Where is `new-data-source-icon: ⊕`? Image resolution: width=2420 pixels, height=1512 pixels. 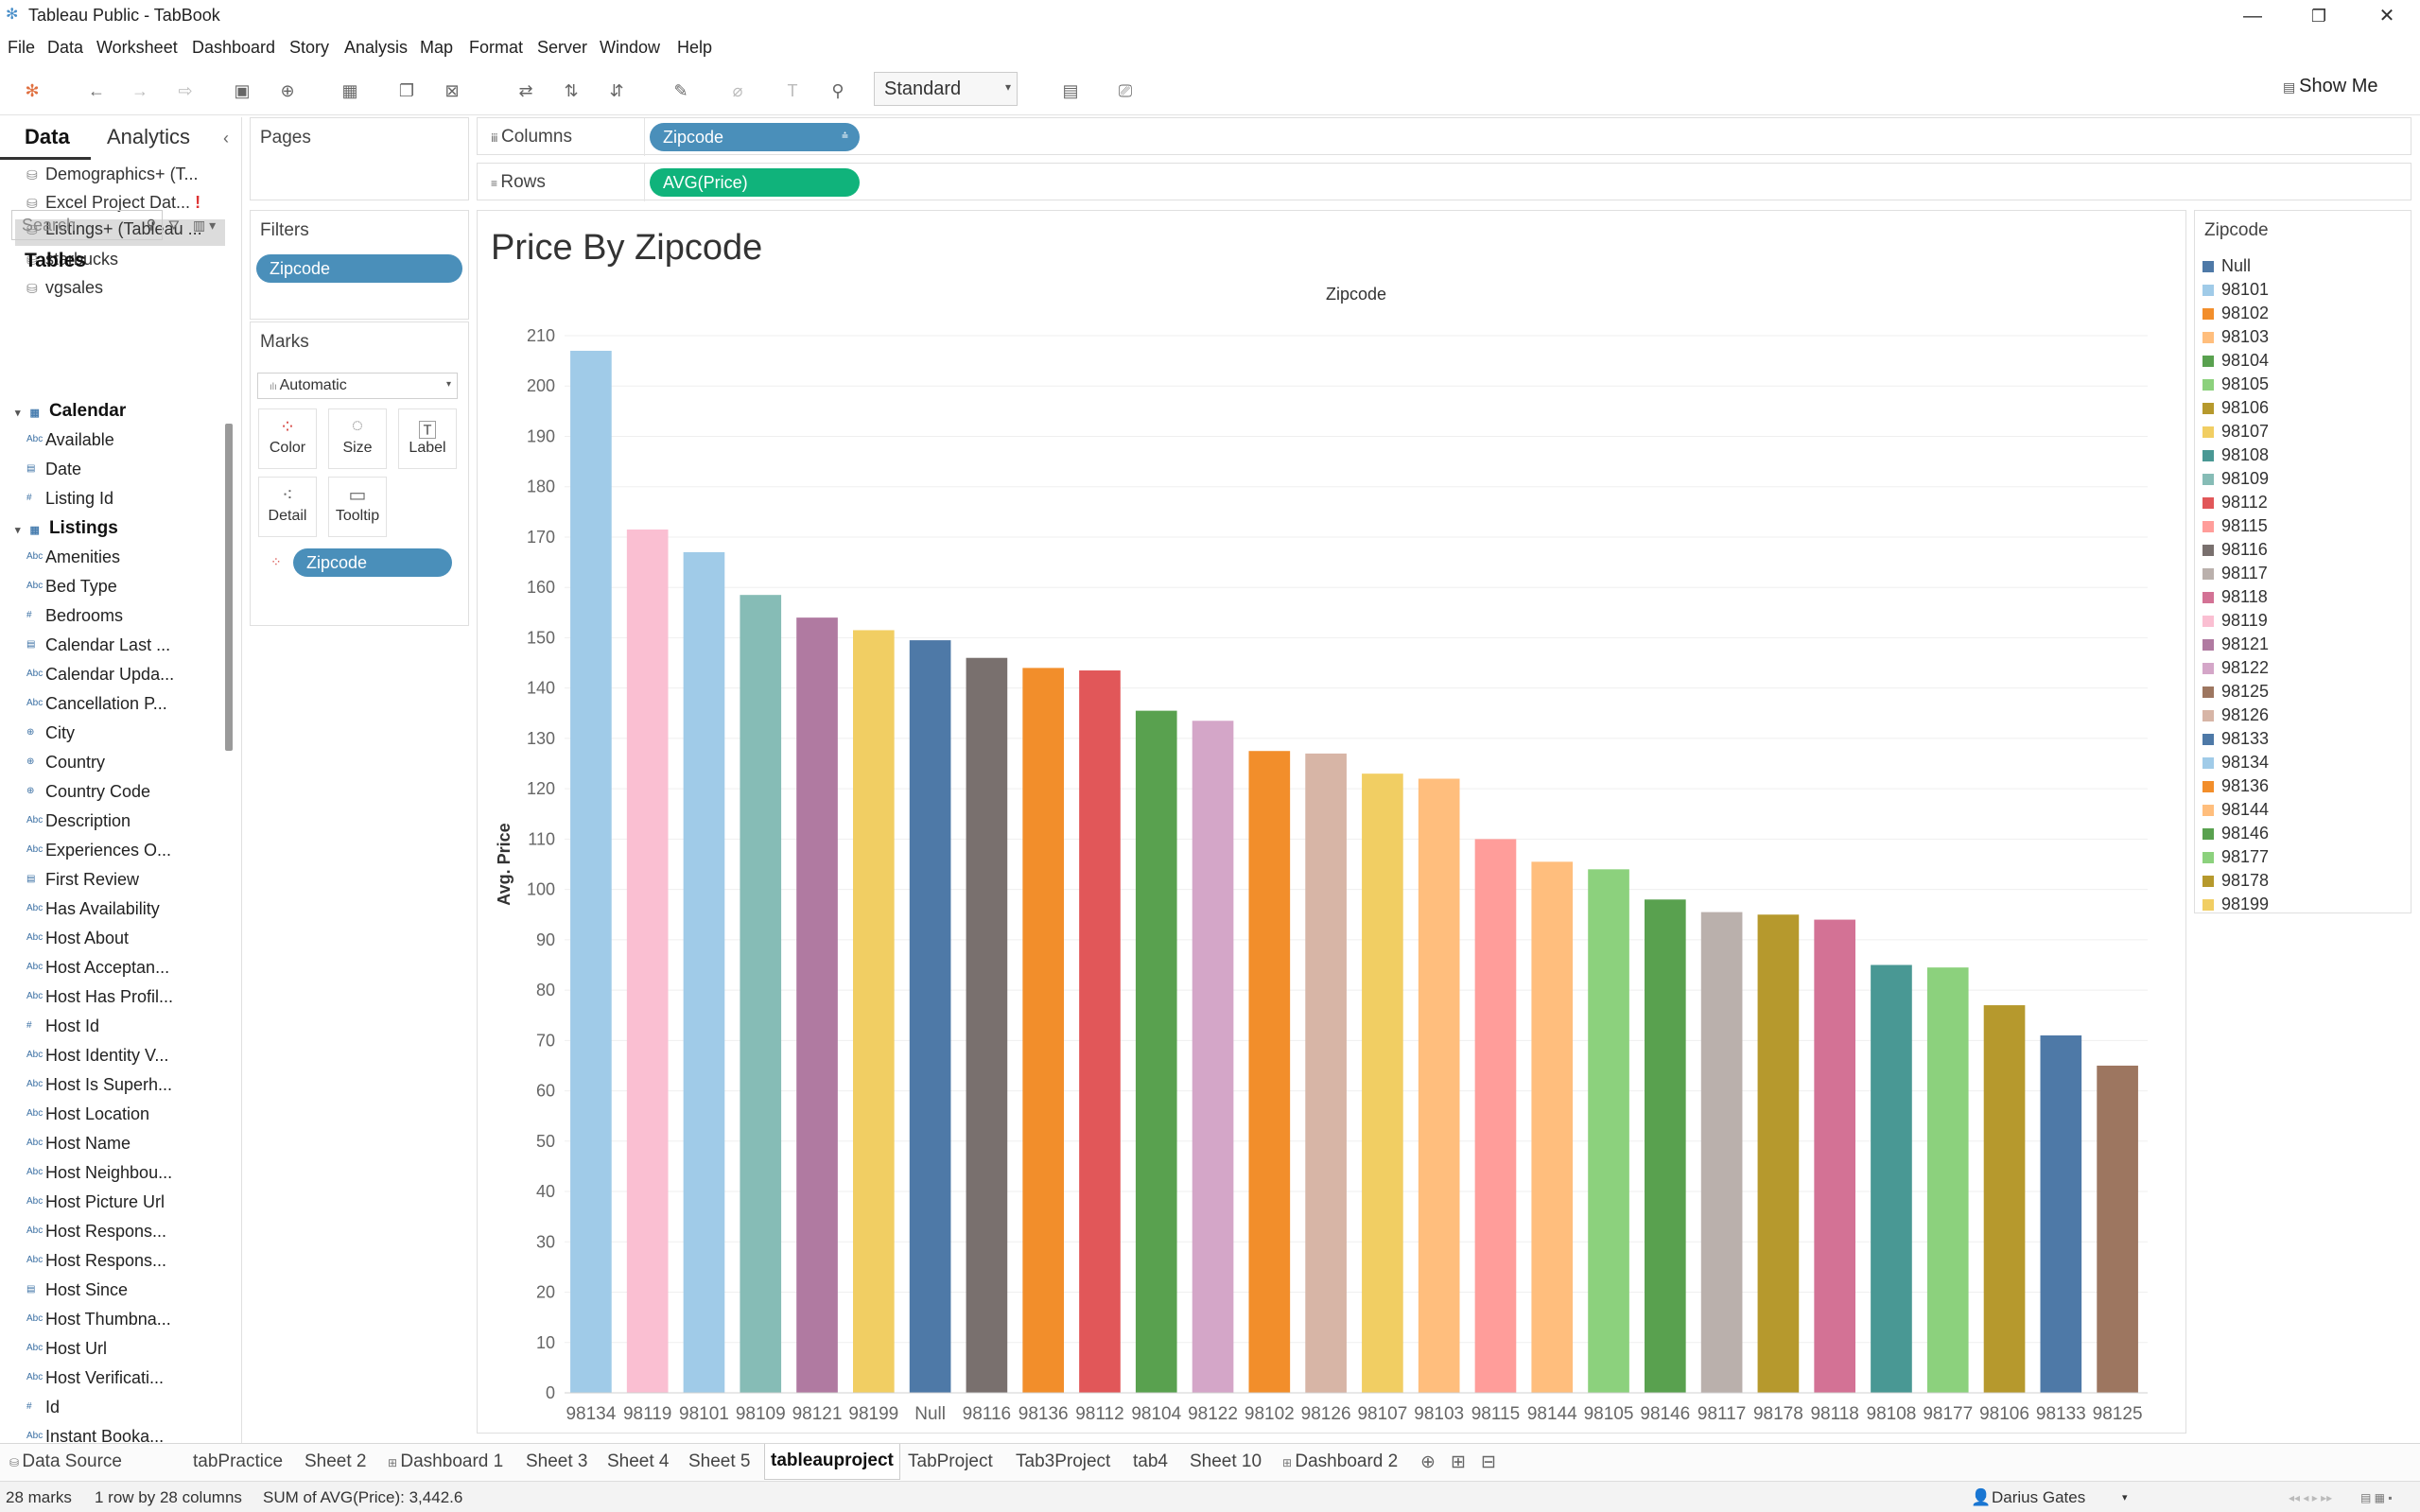
new-data-source-icon: ⊕ is located at coordinates (288, 90).